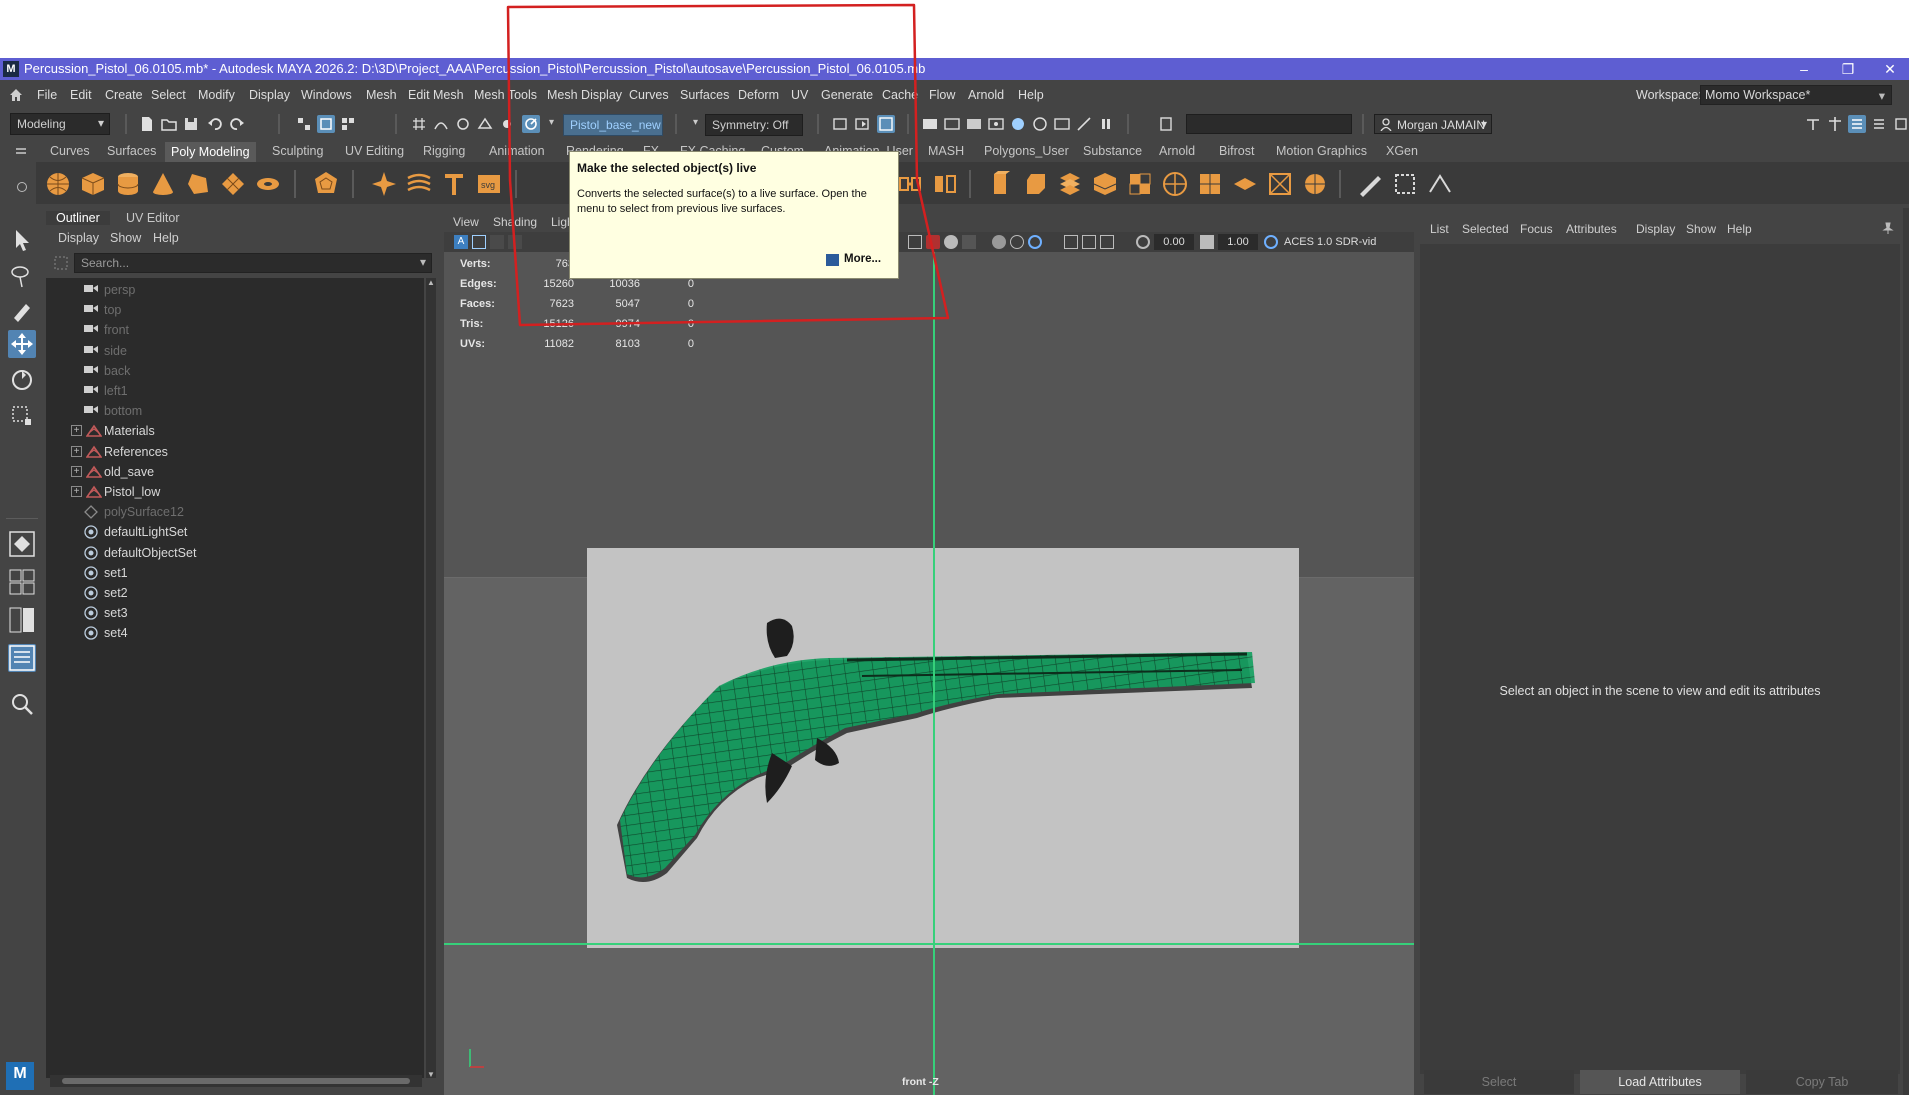 This screenshot has height=1095, width=1909. What do you see at coordinates (986, 95) in the screenshot?
I see `menu-arnold: Arnold` at bounding box center [986, 95].